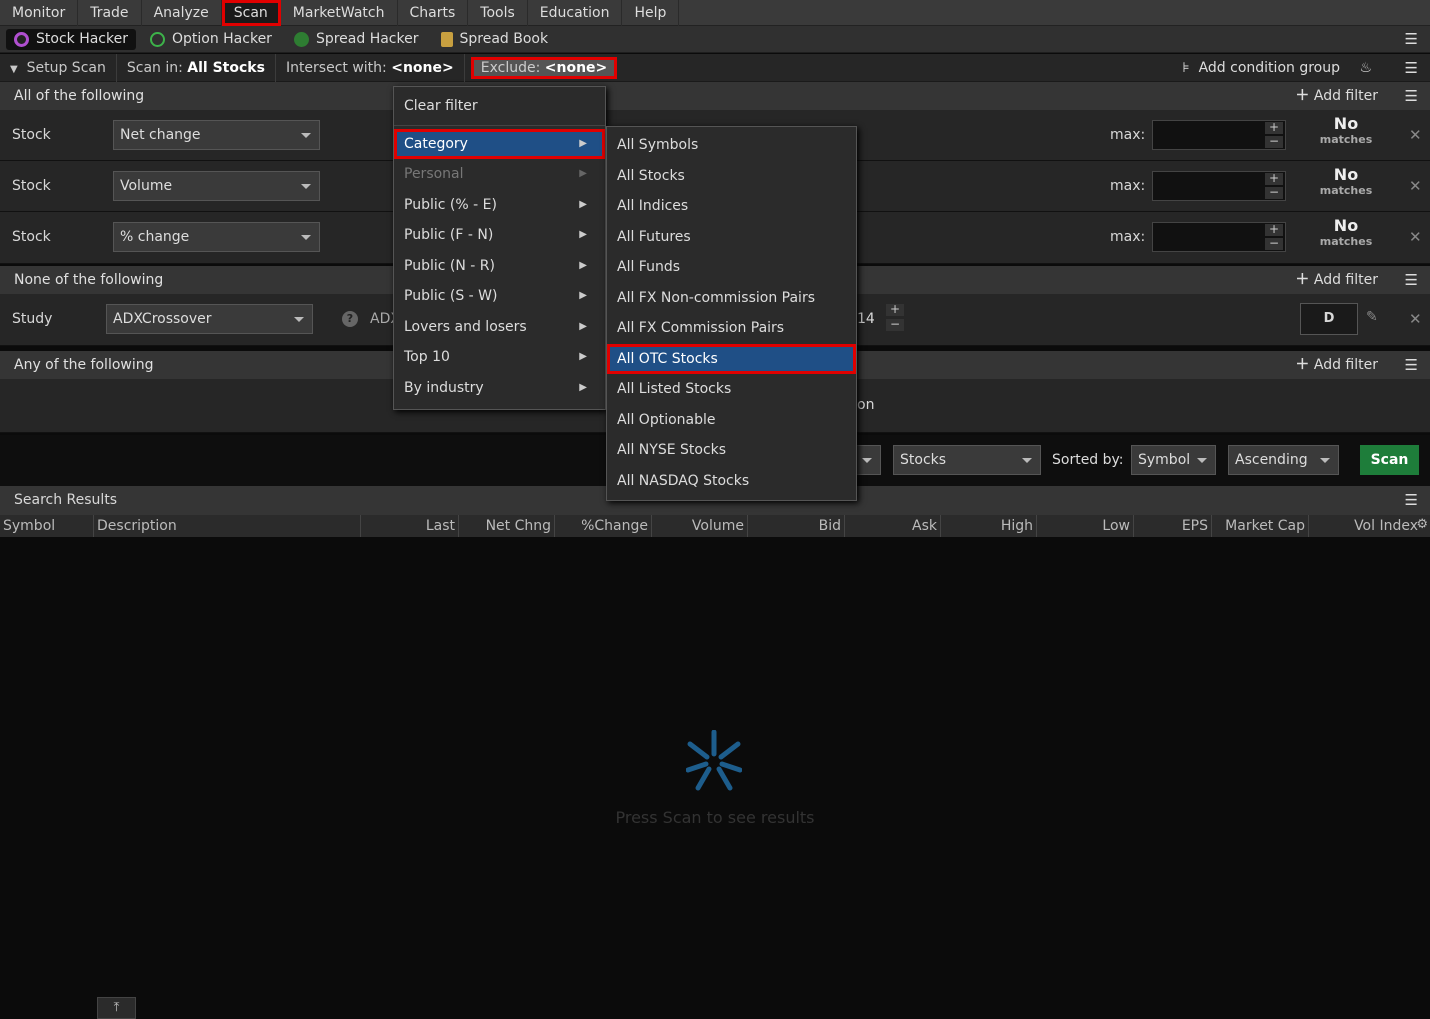  I want to click on column-market-cap: Market Cap, so click(1260, 526).